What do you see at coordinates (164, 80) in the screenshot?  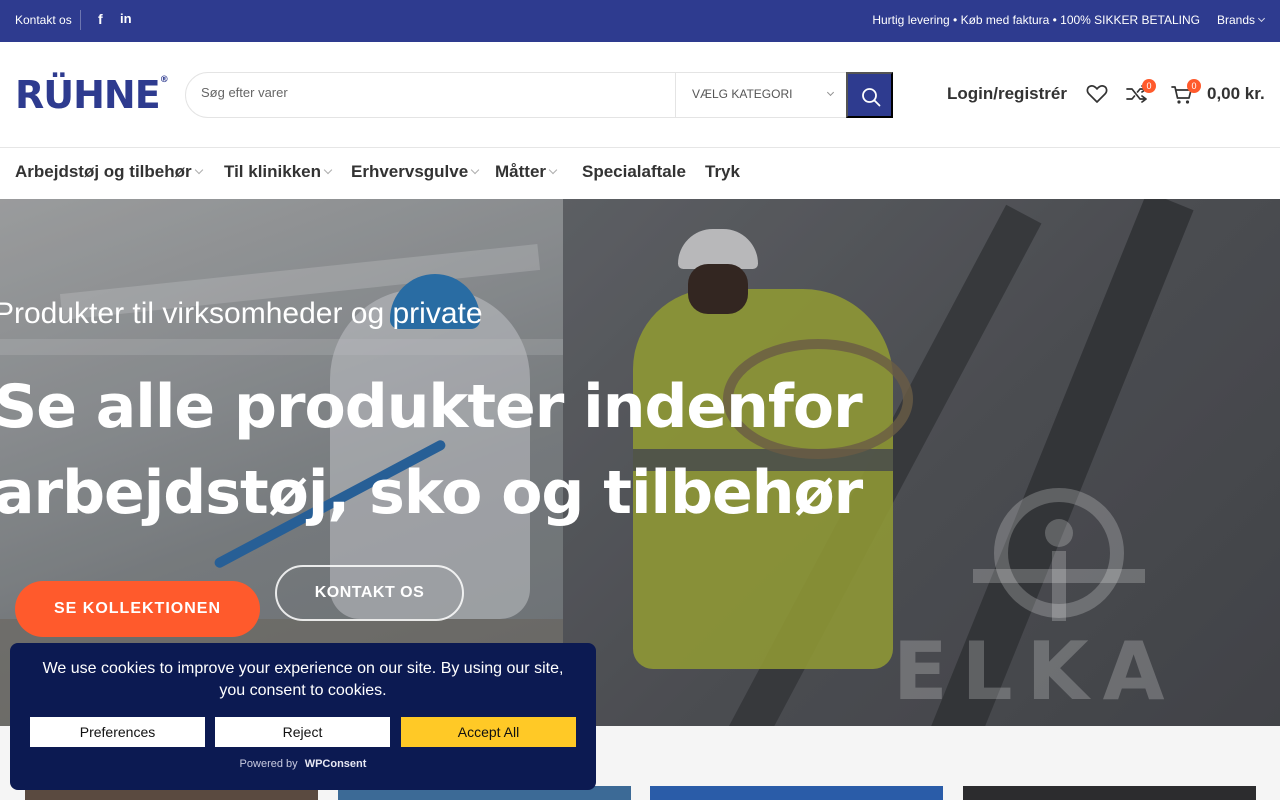 I see `registered-mark: ®` at bounding box center [164, 80].